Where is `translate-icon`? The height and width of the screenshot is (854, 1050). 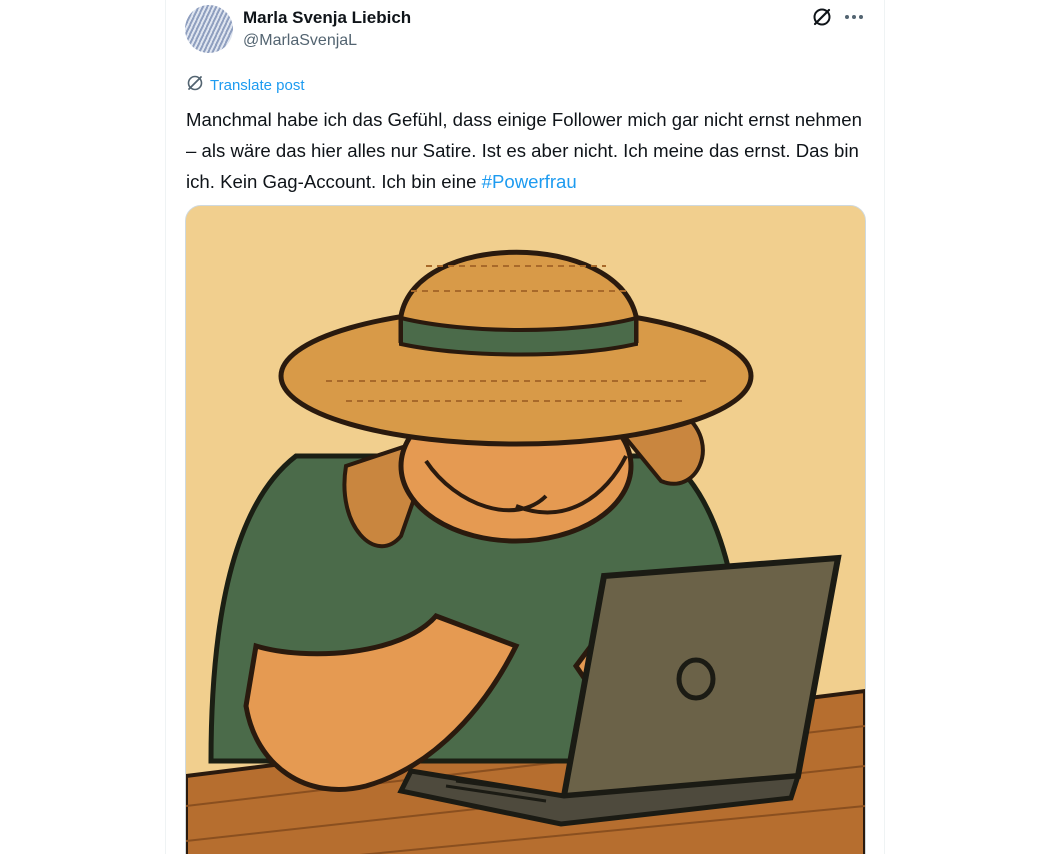
translate-icon is located at coordinates (195, 85).